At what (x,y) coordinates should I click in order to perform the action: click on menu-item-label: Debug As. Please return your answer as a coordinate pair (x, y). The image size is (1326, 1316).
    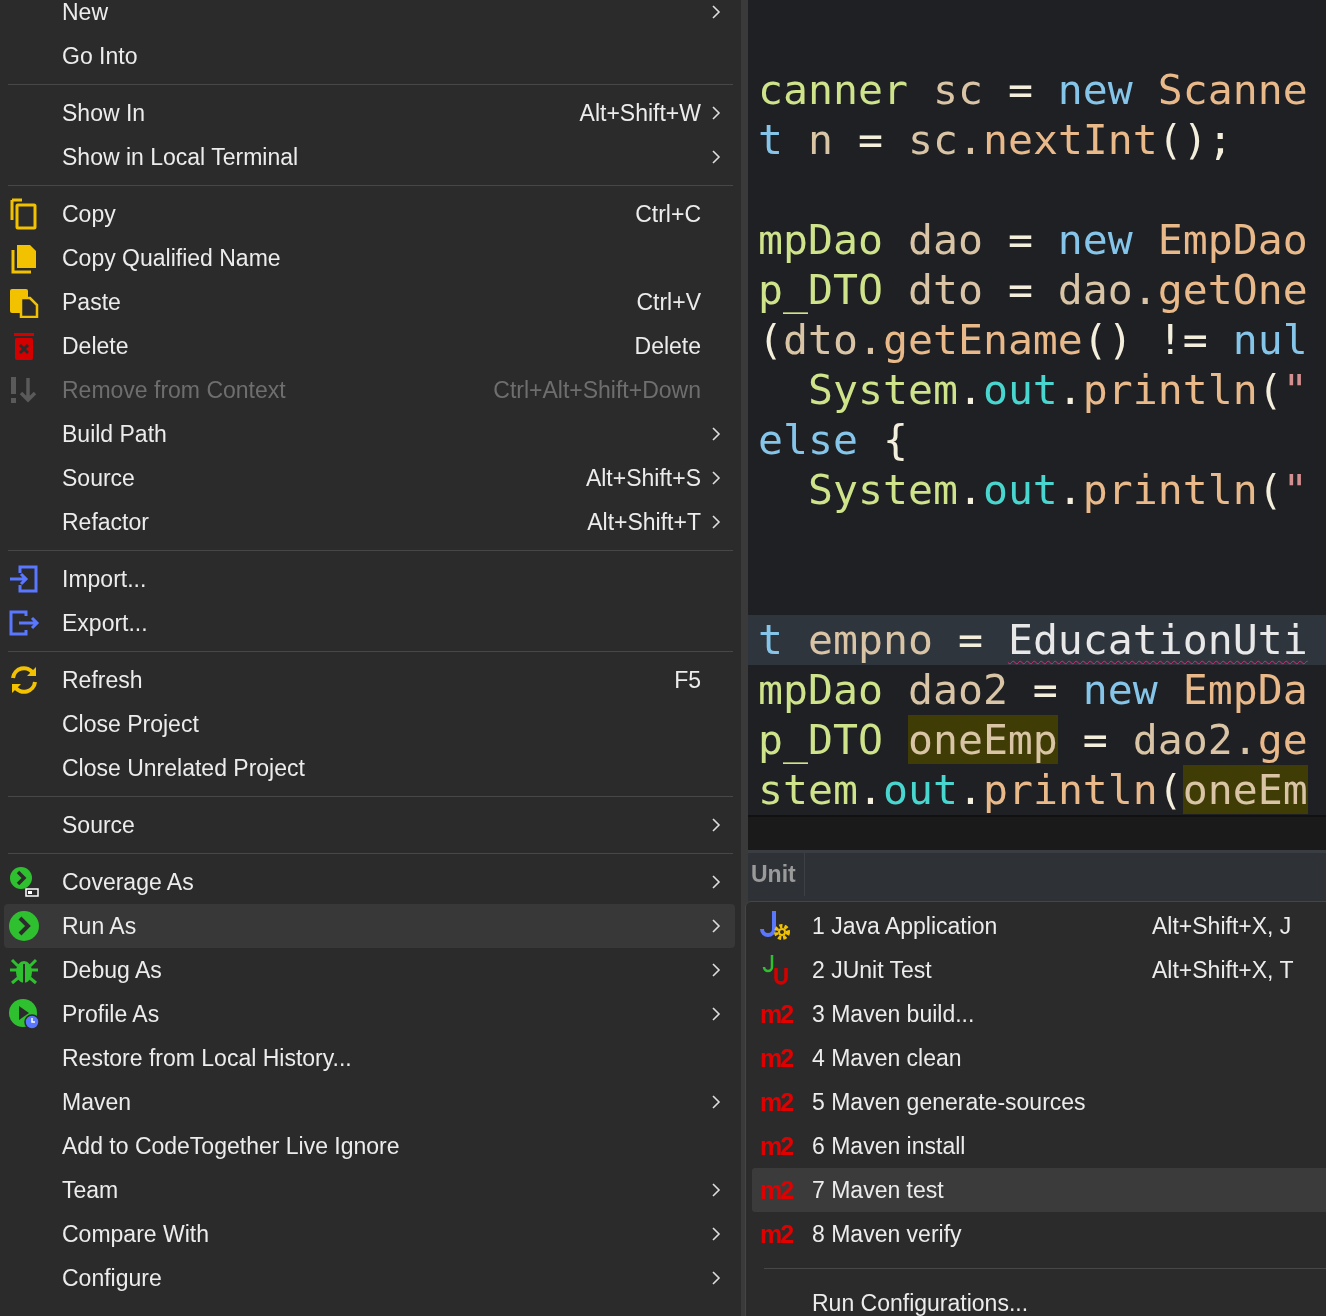
    Looking at the image, I should click on (112, 970).